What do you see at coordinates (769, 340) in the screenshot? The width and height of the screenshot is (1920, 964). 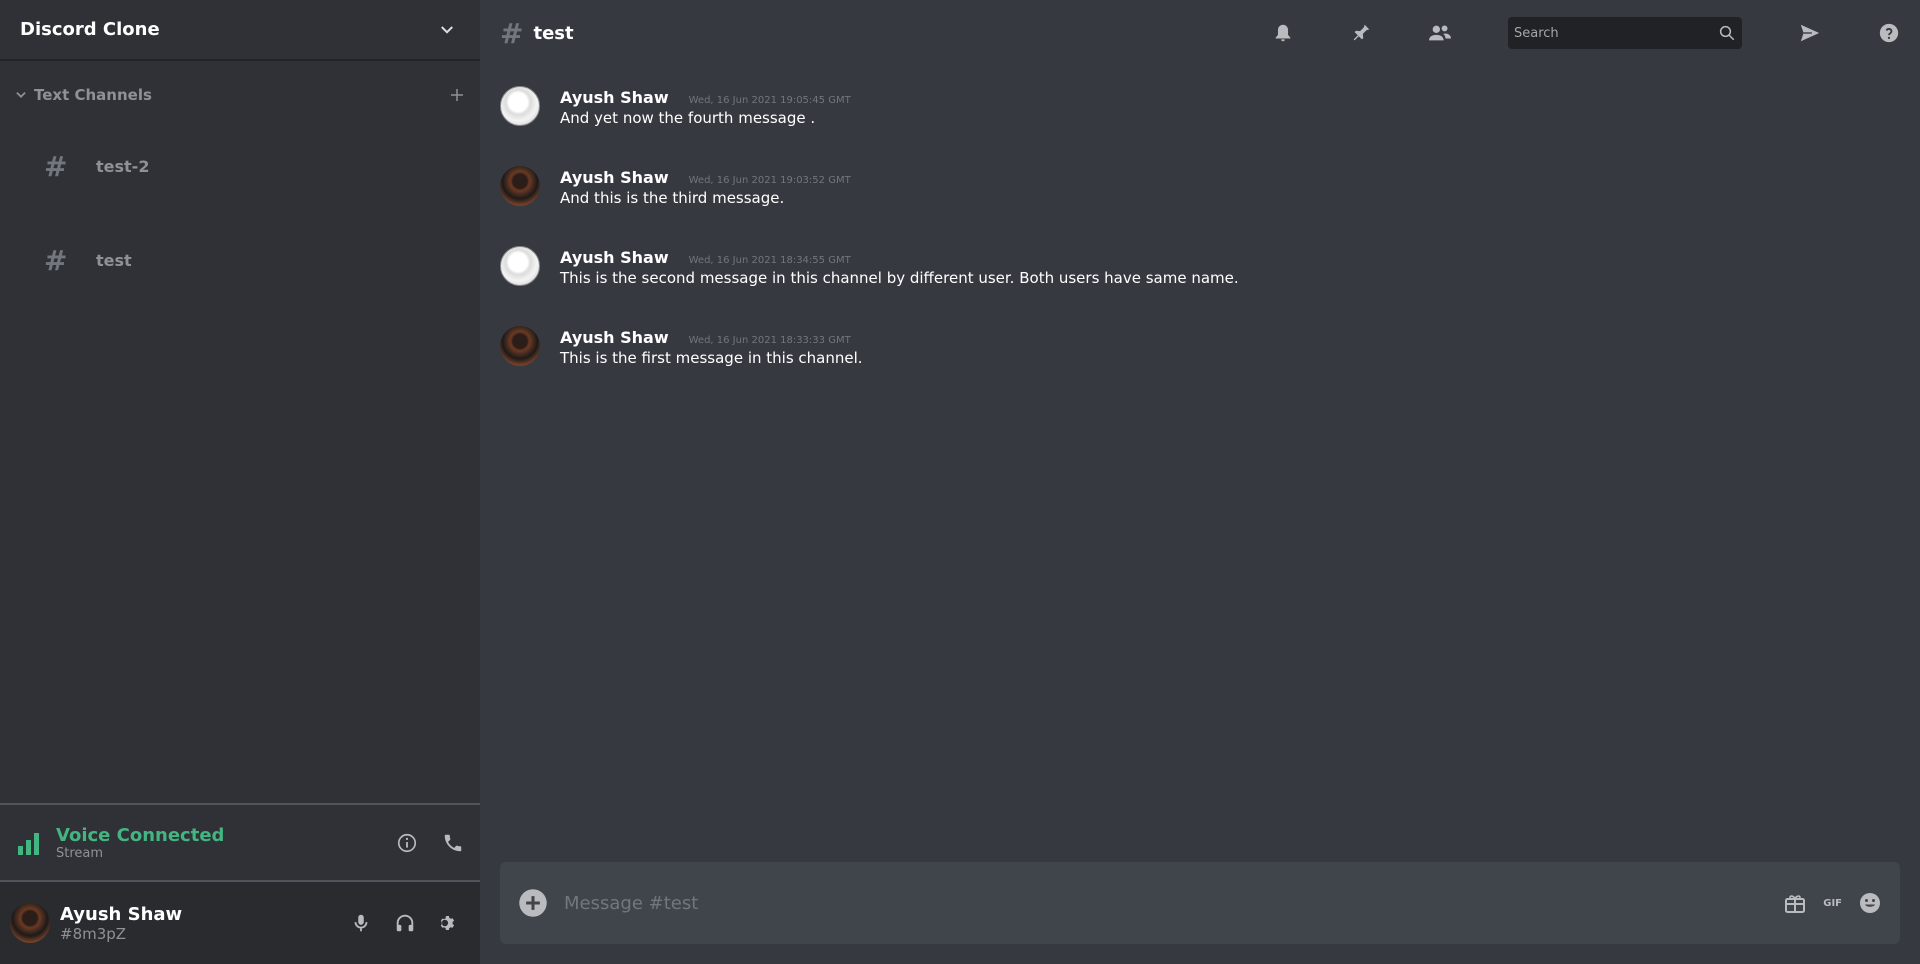 I see `message-timestamp: Wed, 16 Jun 2021 18:33:33 GMT` at bounding box center [769, 340].